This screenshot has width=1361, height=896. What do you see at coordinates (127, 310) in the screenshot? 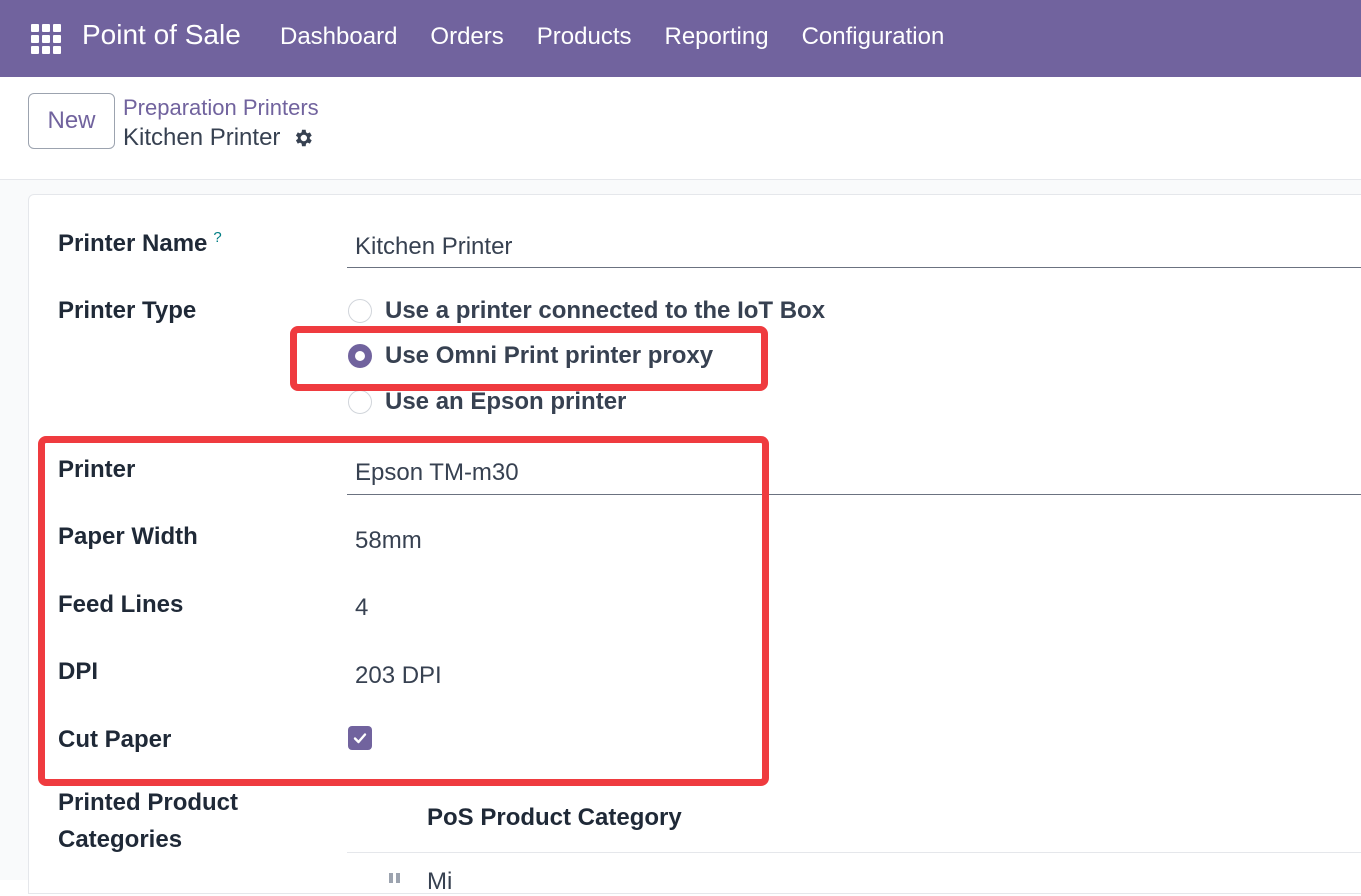
I see `printer-type-label: Printer Type` at bounding box center [127, 310].